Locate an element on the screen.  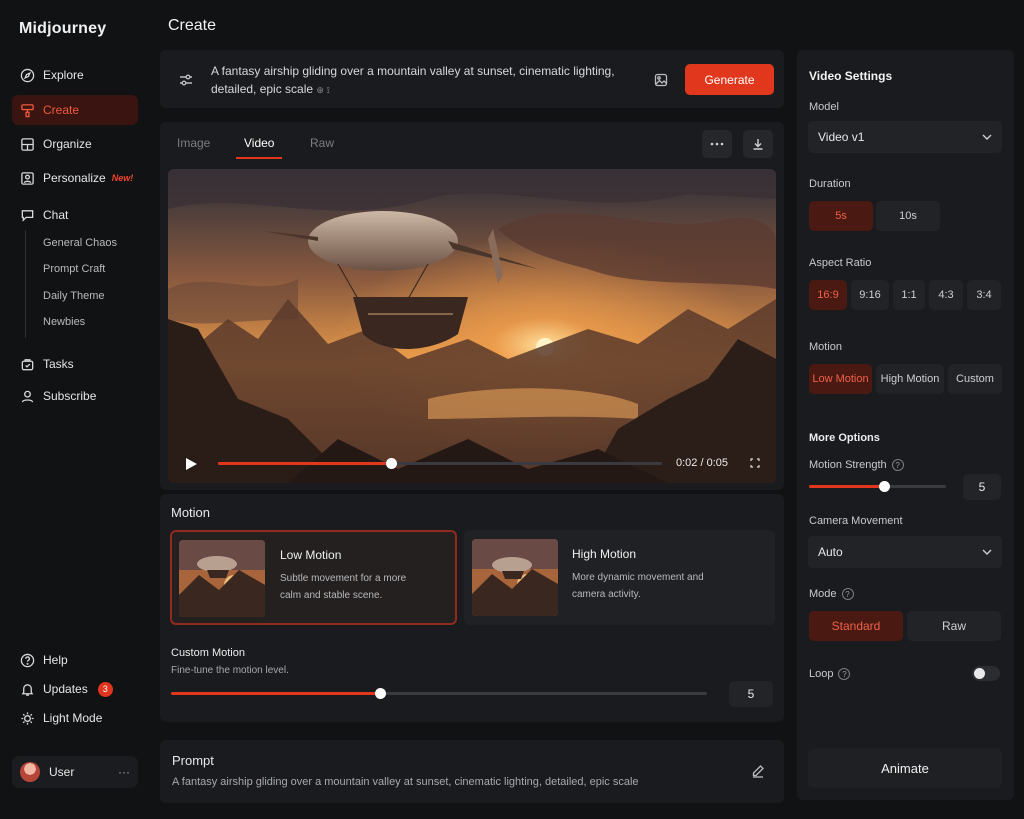
sidebar-item-chat: Chat is located at coordinates (75, 215).